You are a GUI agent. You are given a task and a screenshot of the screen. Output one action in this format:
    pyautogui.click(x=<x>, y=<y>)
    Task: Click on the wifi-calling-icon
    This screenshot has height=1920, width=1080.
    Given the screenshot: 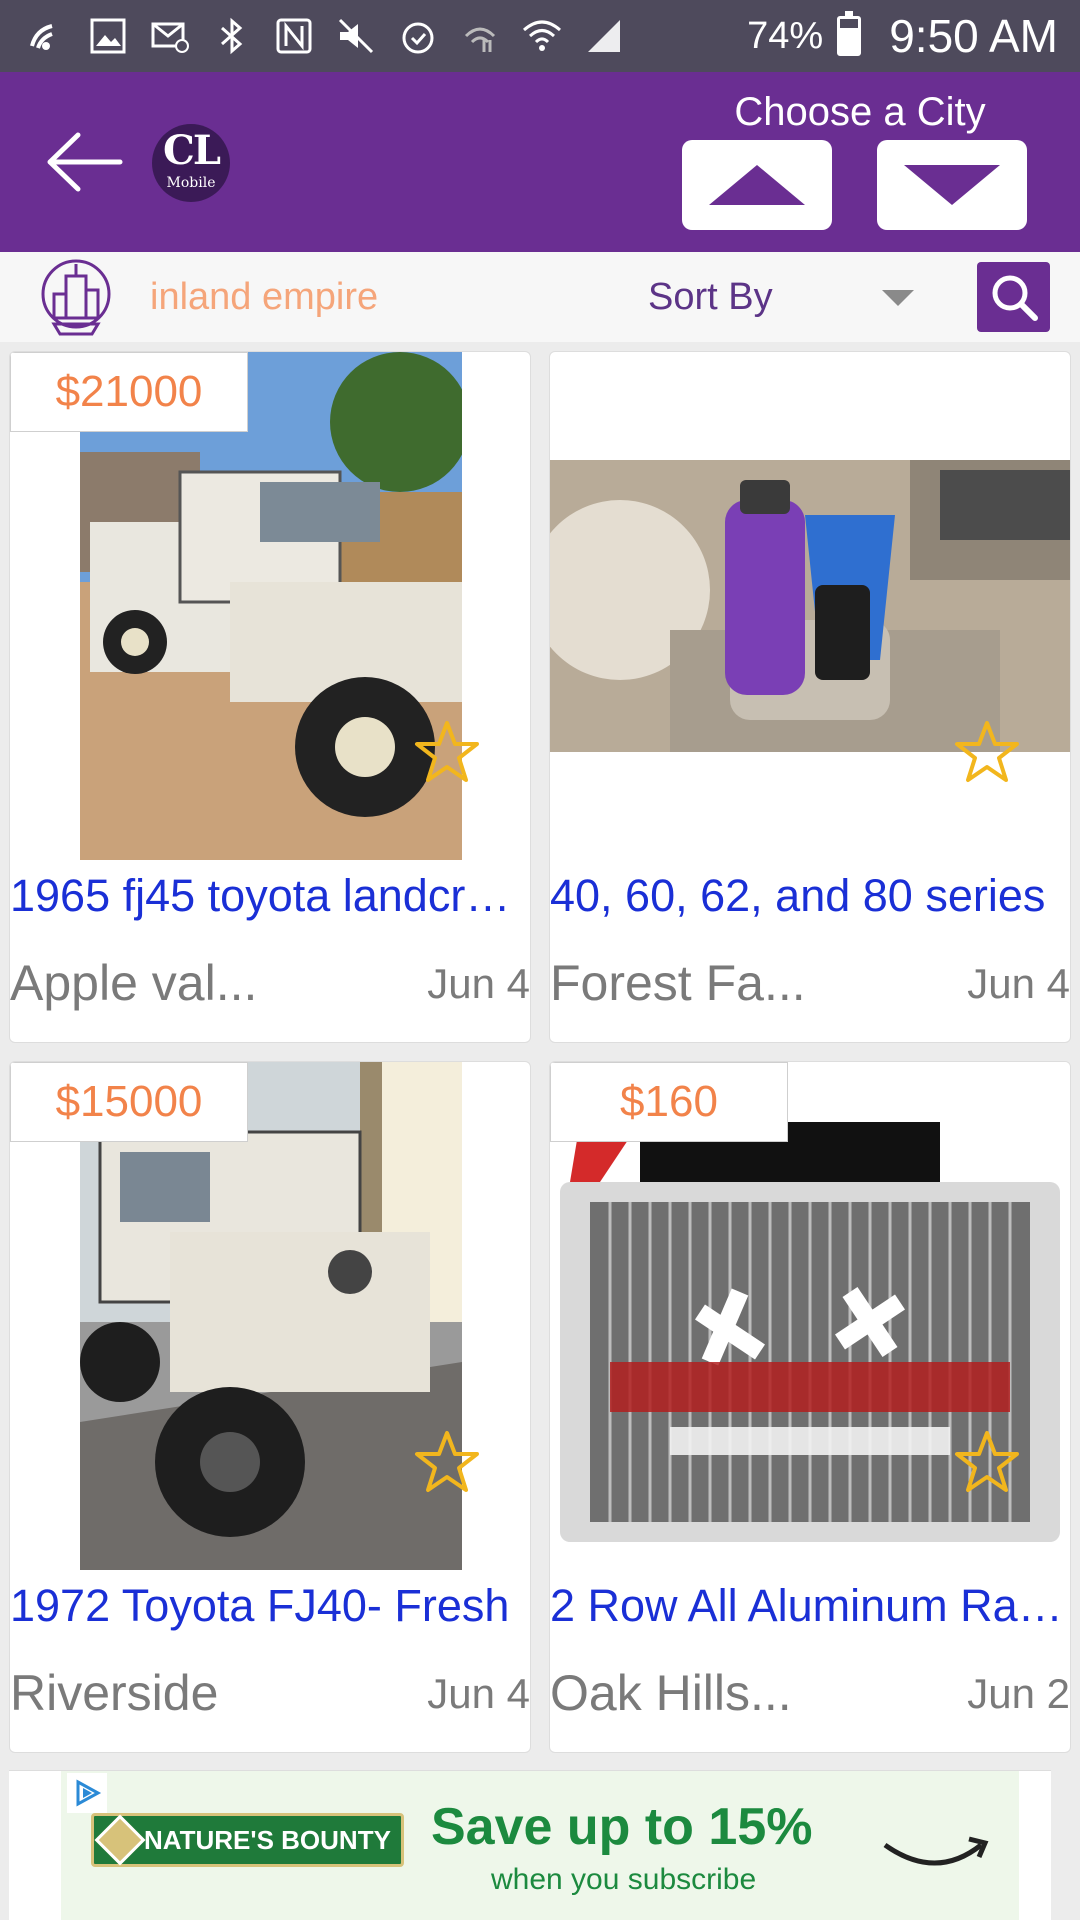 What is the action you would take?
    pyautogui.click(x=46, y=36)
    